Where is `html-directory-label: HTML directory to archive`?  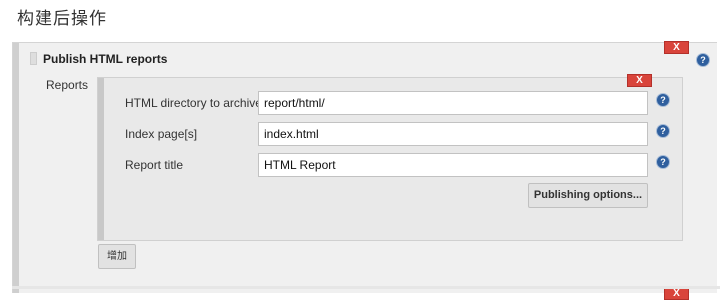 html-directory-label: HTML directory to archive is located at coordinates (193, 103).